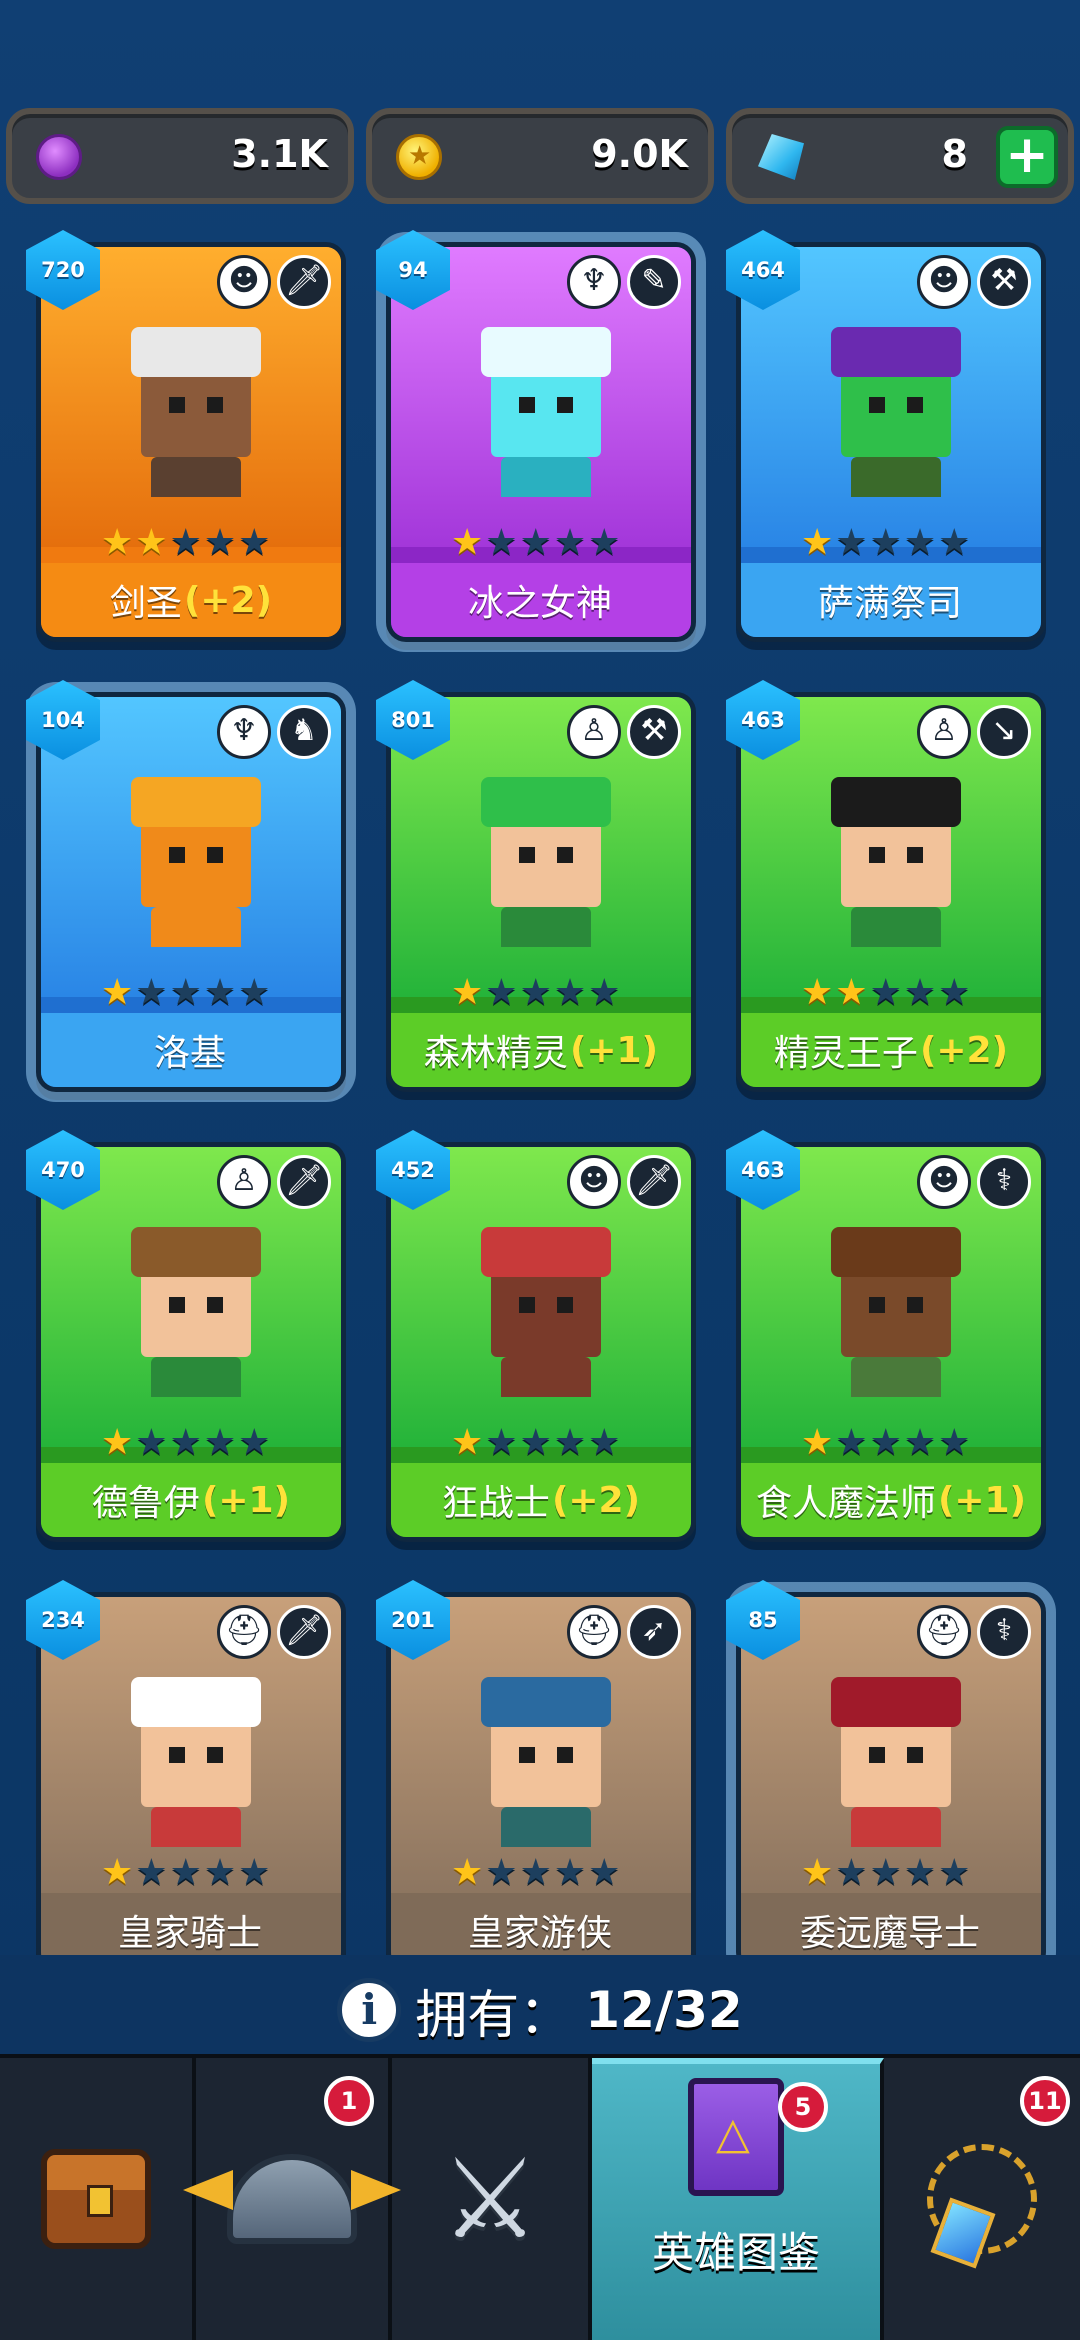 The image size is (1080, 2340). I want to click on gold-coin-counter: 9.0K, so click(540, 156).